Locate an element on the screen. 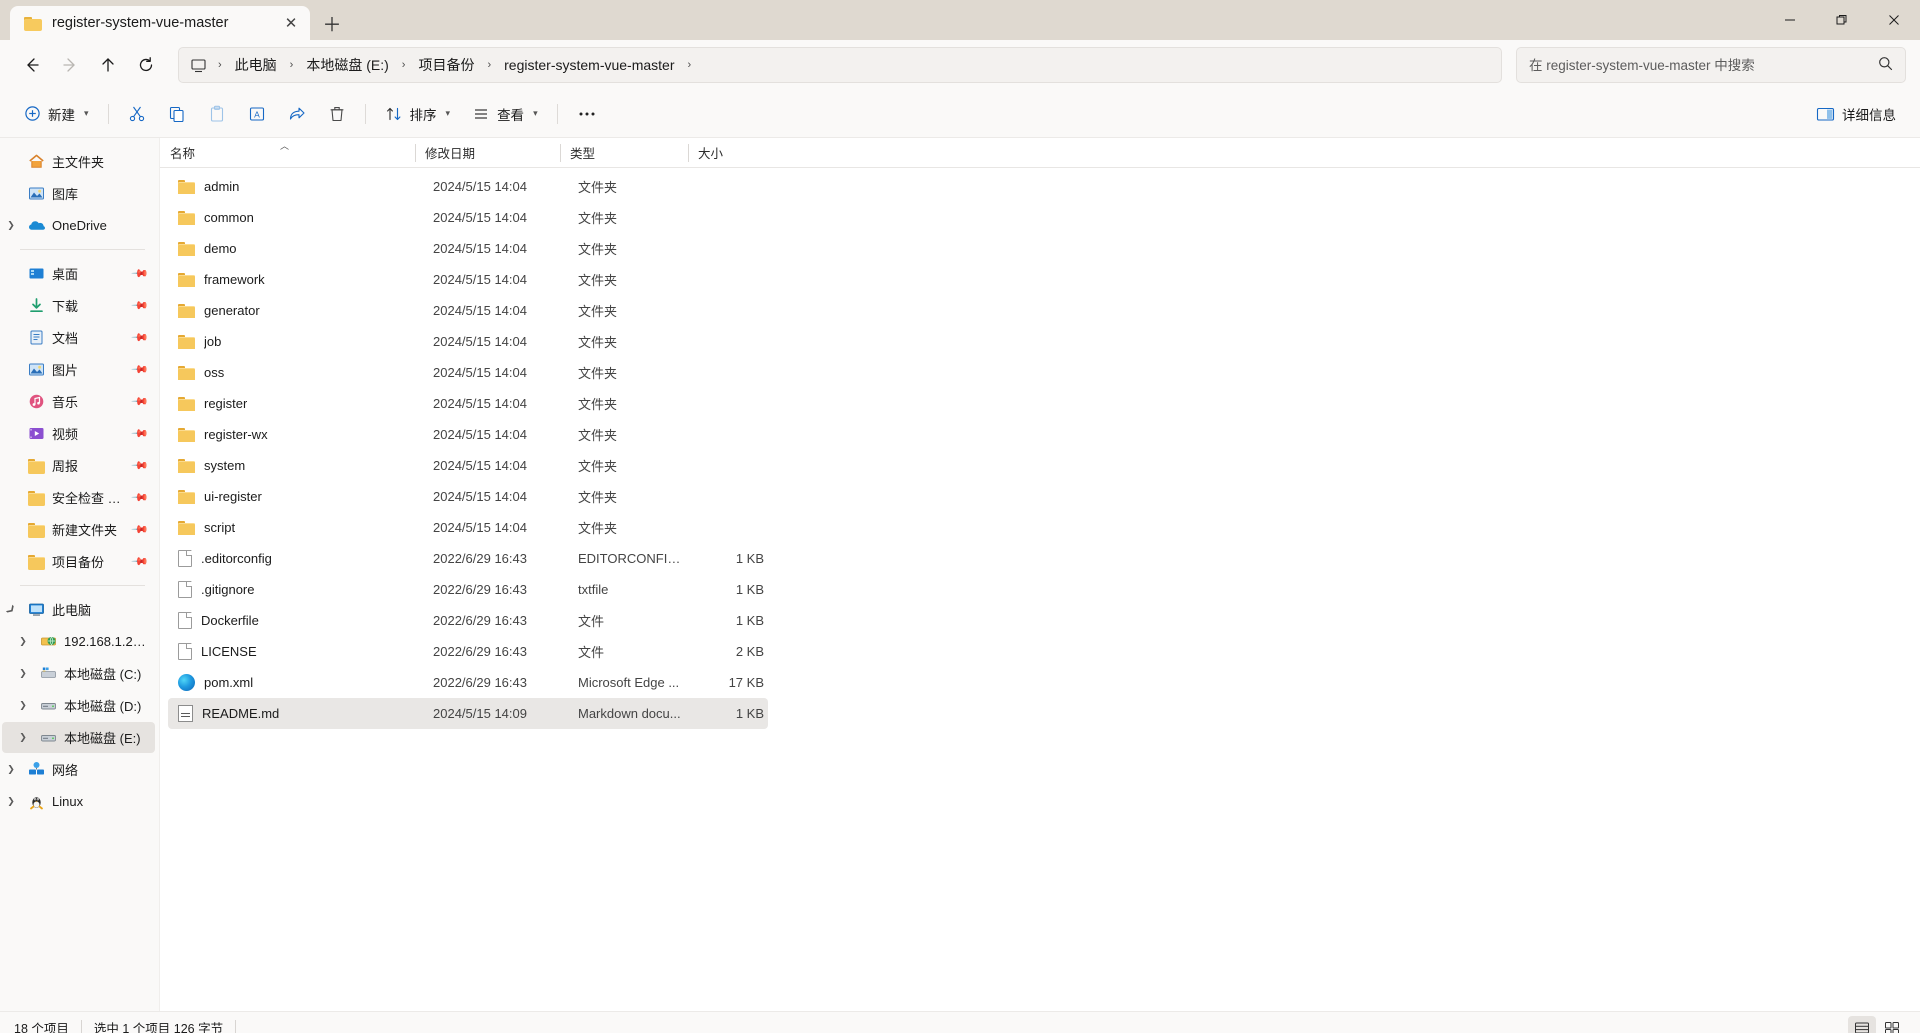  sidebar-item-drive-e: ❯ 本地磁盘 (E:) is located at coordinates (78, 737).